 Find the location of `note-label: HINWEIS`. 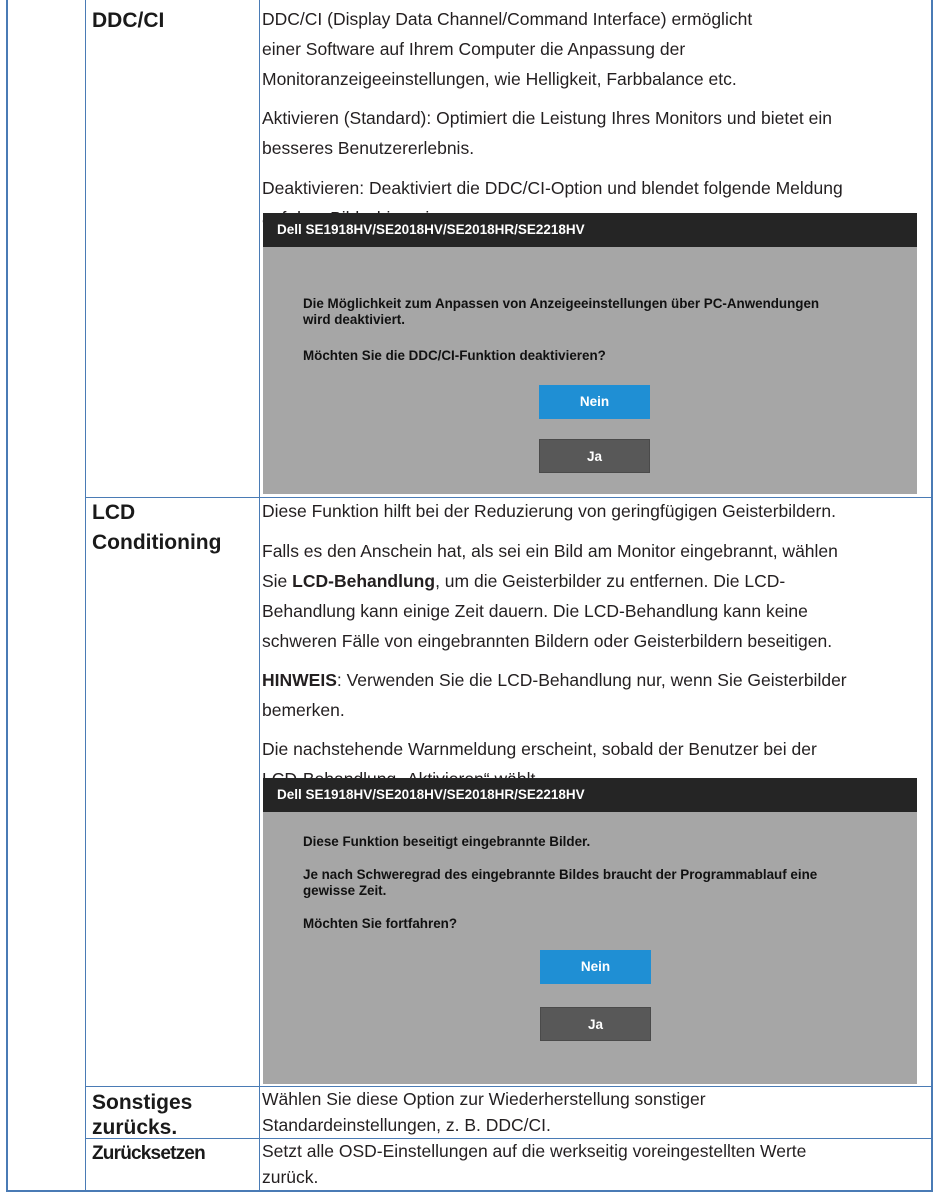

note-label: HINWEIS is located at coordinates (299, 680).